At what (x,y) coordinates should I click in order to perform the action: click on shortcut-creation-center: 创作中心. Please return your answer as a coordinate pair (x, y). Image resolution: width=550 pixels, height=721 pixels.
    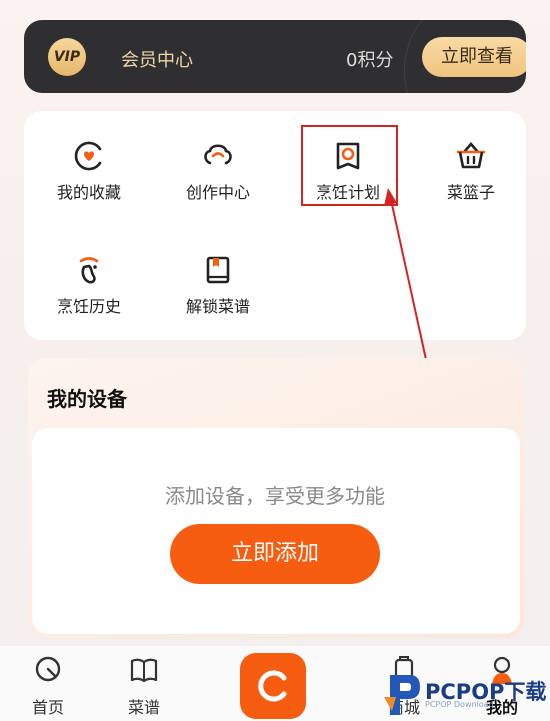
    Looking at the image, I should click on (218, 161).